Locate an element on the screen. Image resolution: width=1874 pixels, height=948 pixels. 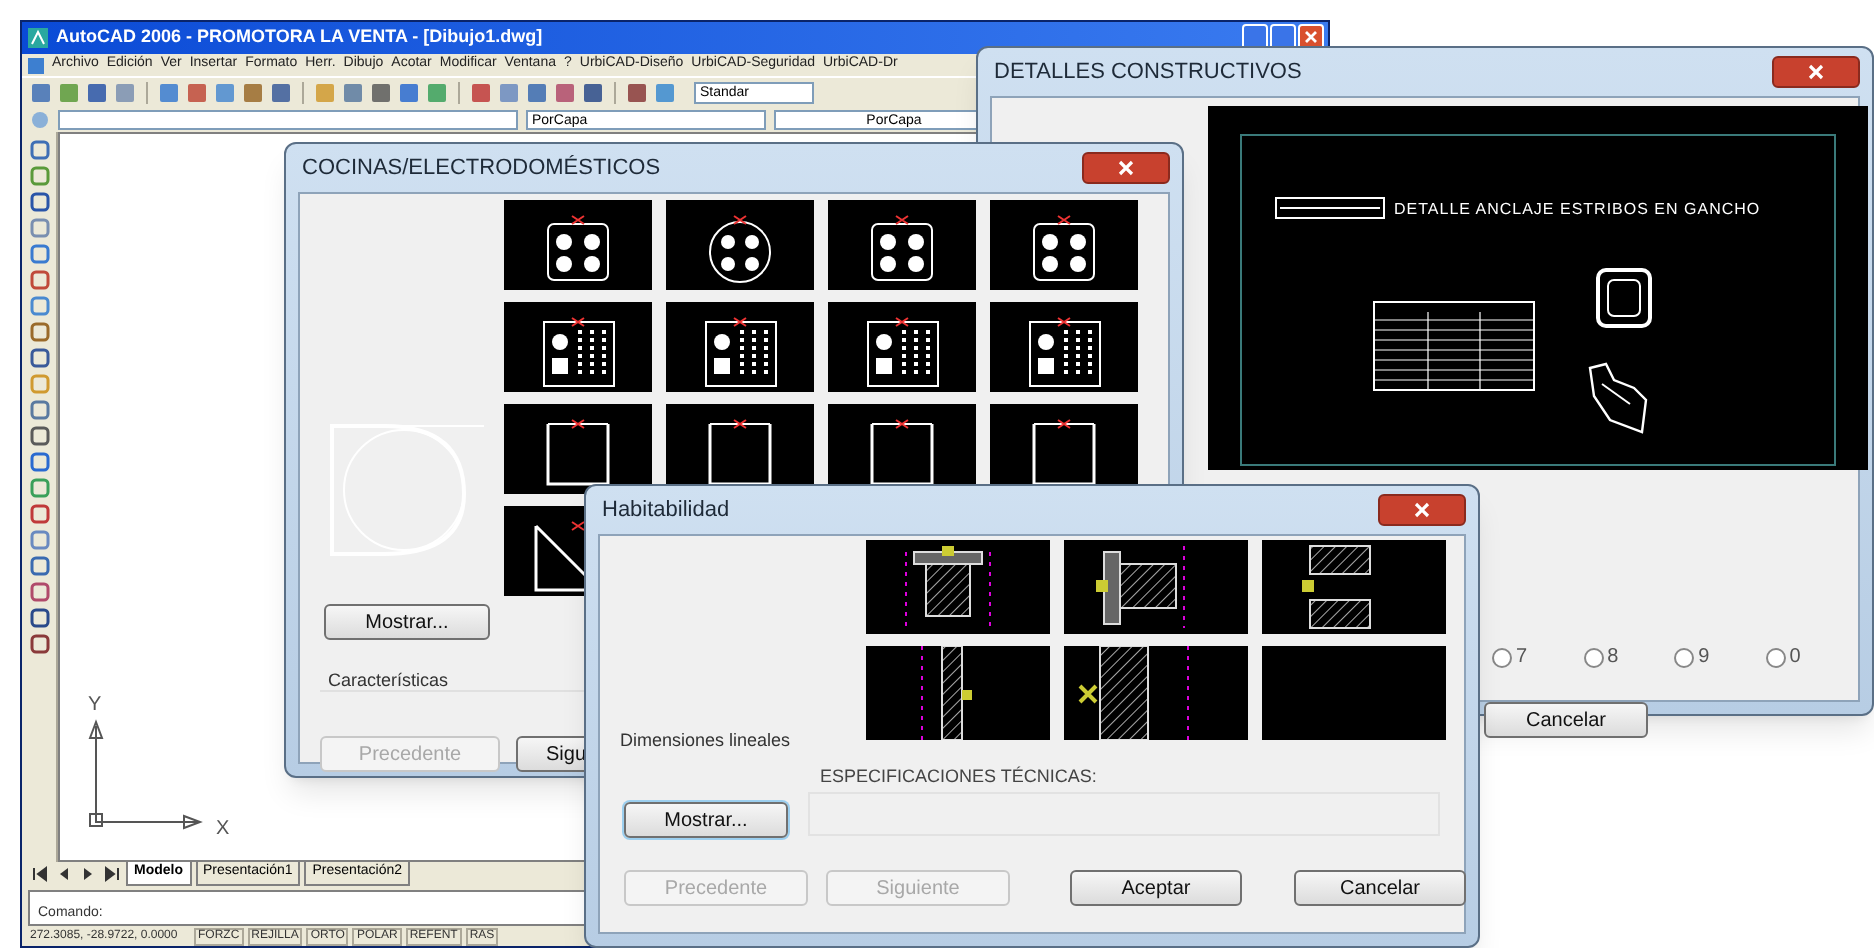
layer-icon is located at coordinates (40, 119).